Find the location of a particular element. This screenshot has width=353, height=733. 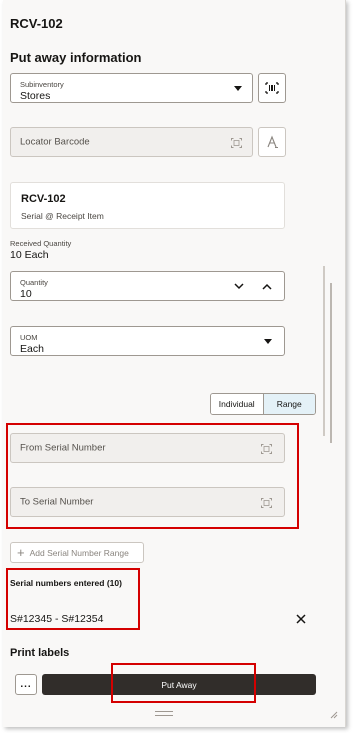

highlight-put-away is located at coordinates (183, 683).